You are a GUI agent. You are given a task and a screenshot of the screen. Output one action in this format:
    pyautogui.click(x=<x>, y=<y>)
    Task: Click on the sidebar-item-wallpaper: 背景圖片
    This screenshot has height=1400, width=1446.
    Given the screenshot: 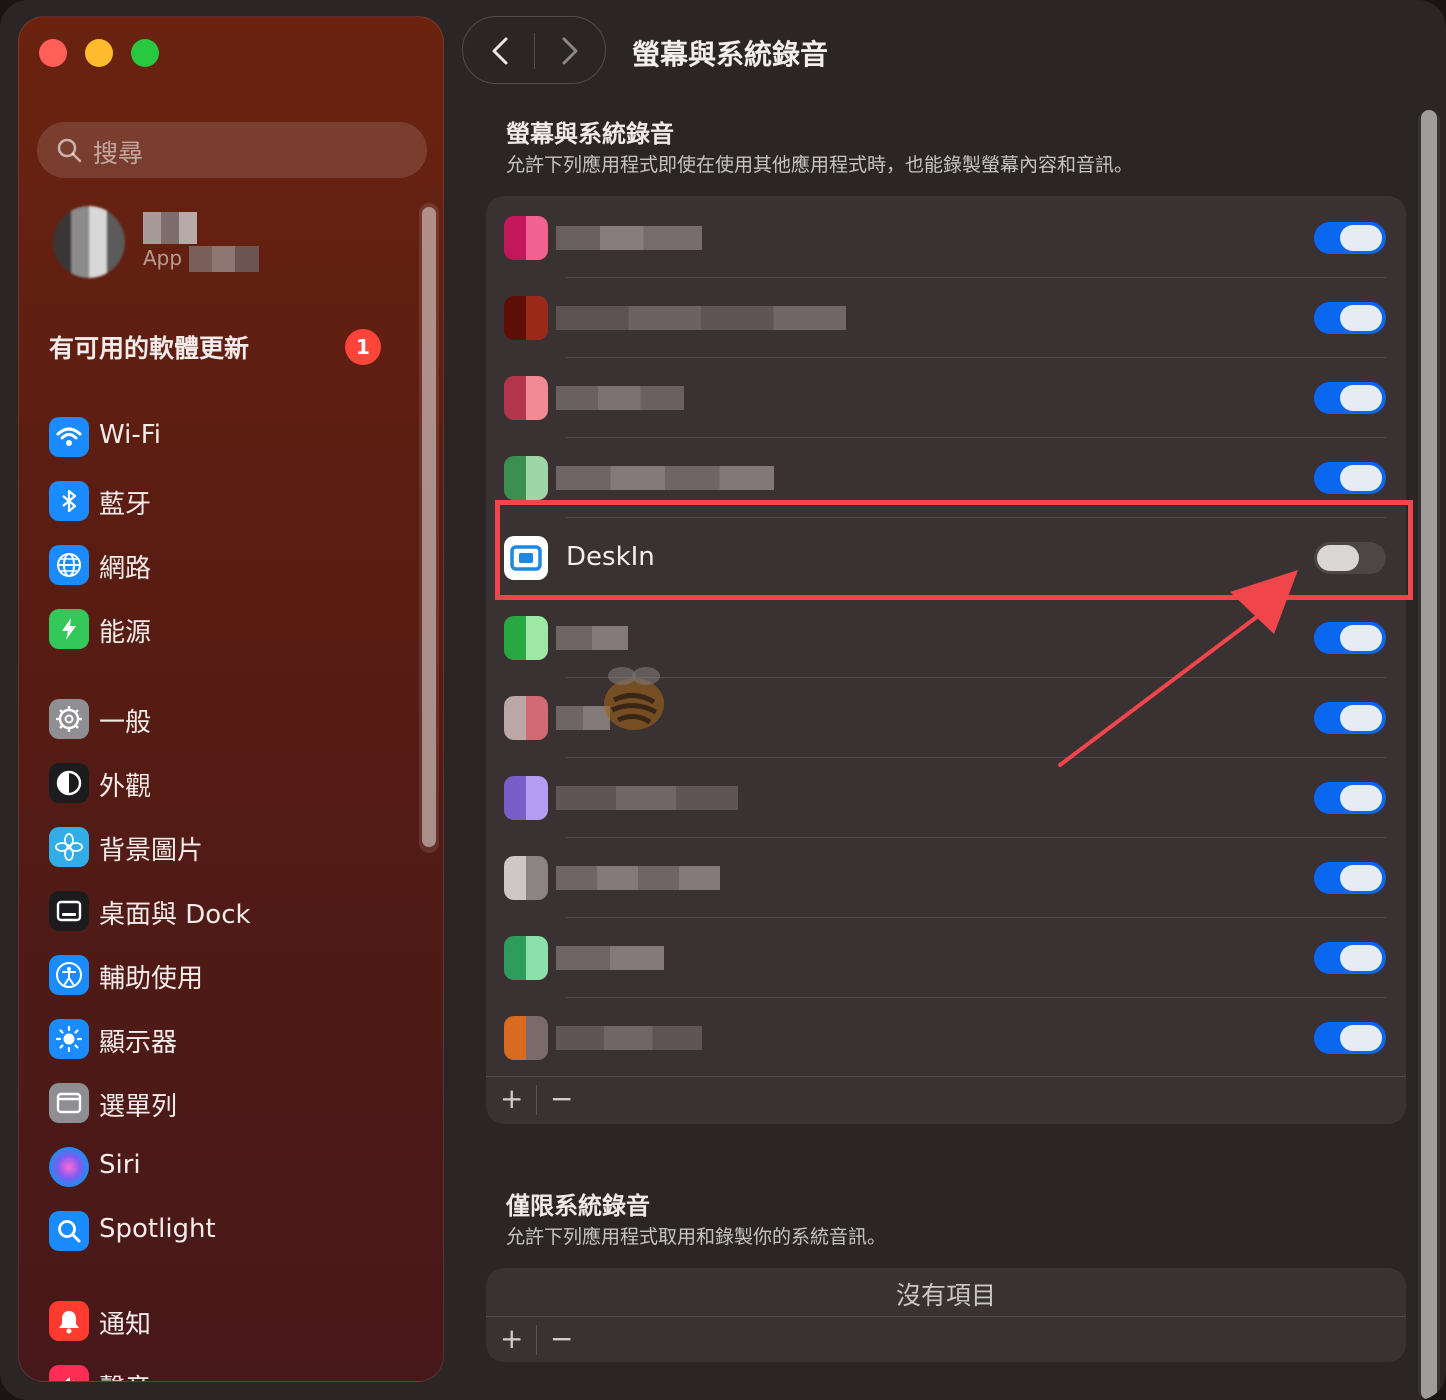 What is the action you would take?
    pyautogui.click(x=232, y=847)
    